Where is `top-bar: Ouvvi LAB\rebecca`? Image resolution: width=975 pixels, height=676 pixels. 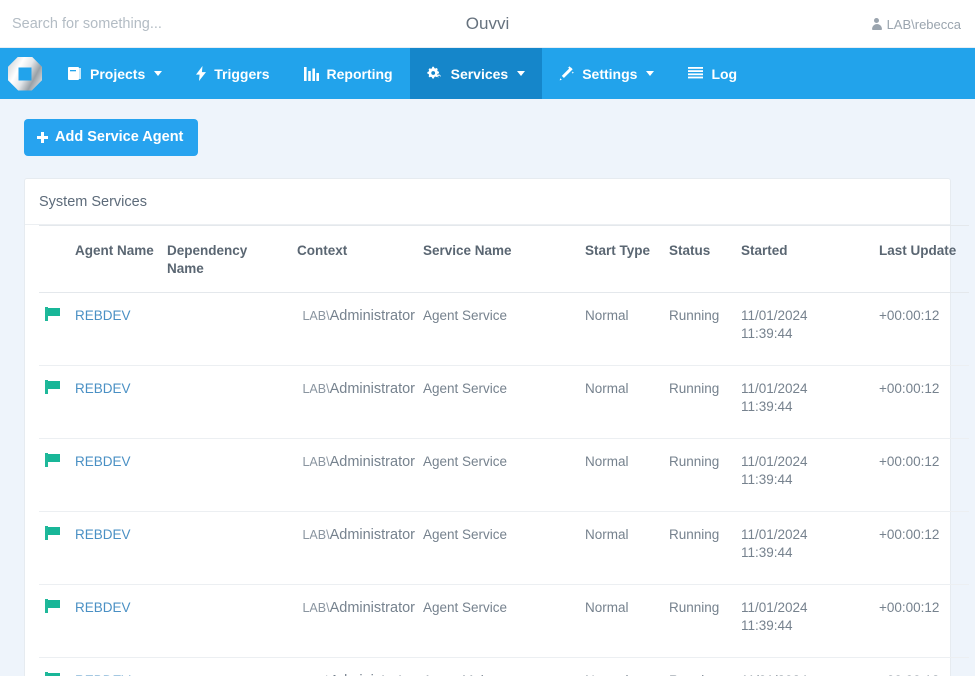 top-bar: Ouvvi LAB\rebecca is located at coordinates (487, 24).